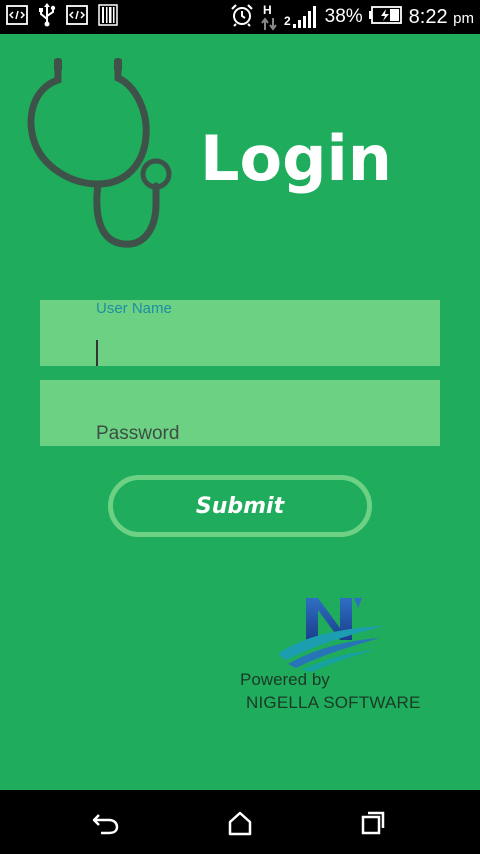 This screenshot has height=854, width=480. Describe the element at coordinates (301, 17) in the screenshot. I see `signal-icon: 2` at that location.